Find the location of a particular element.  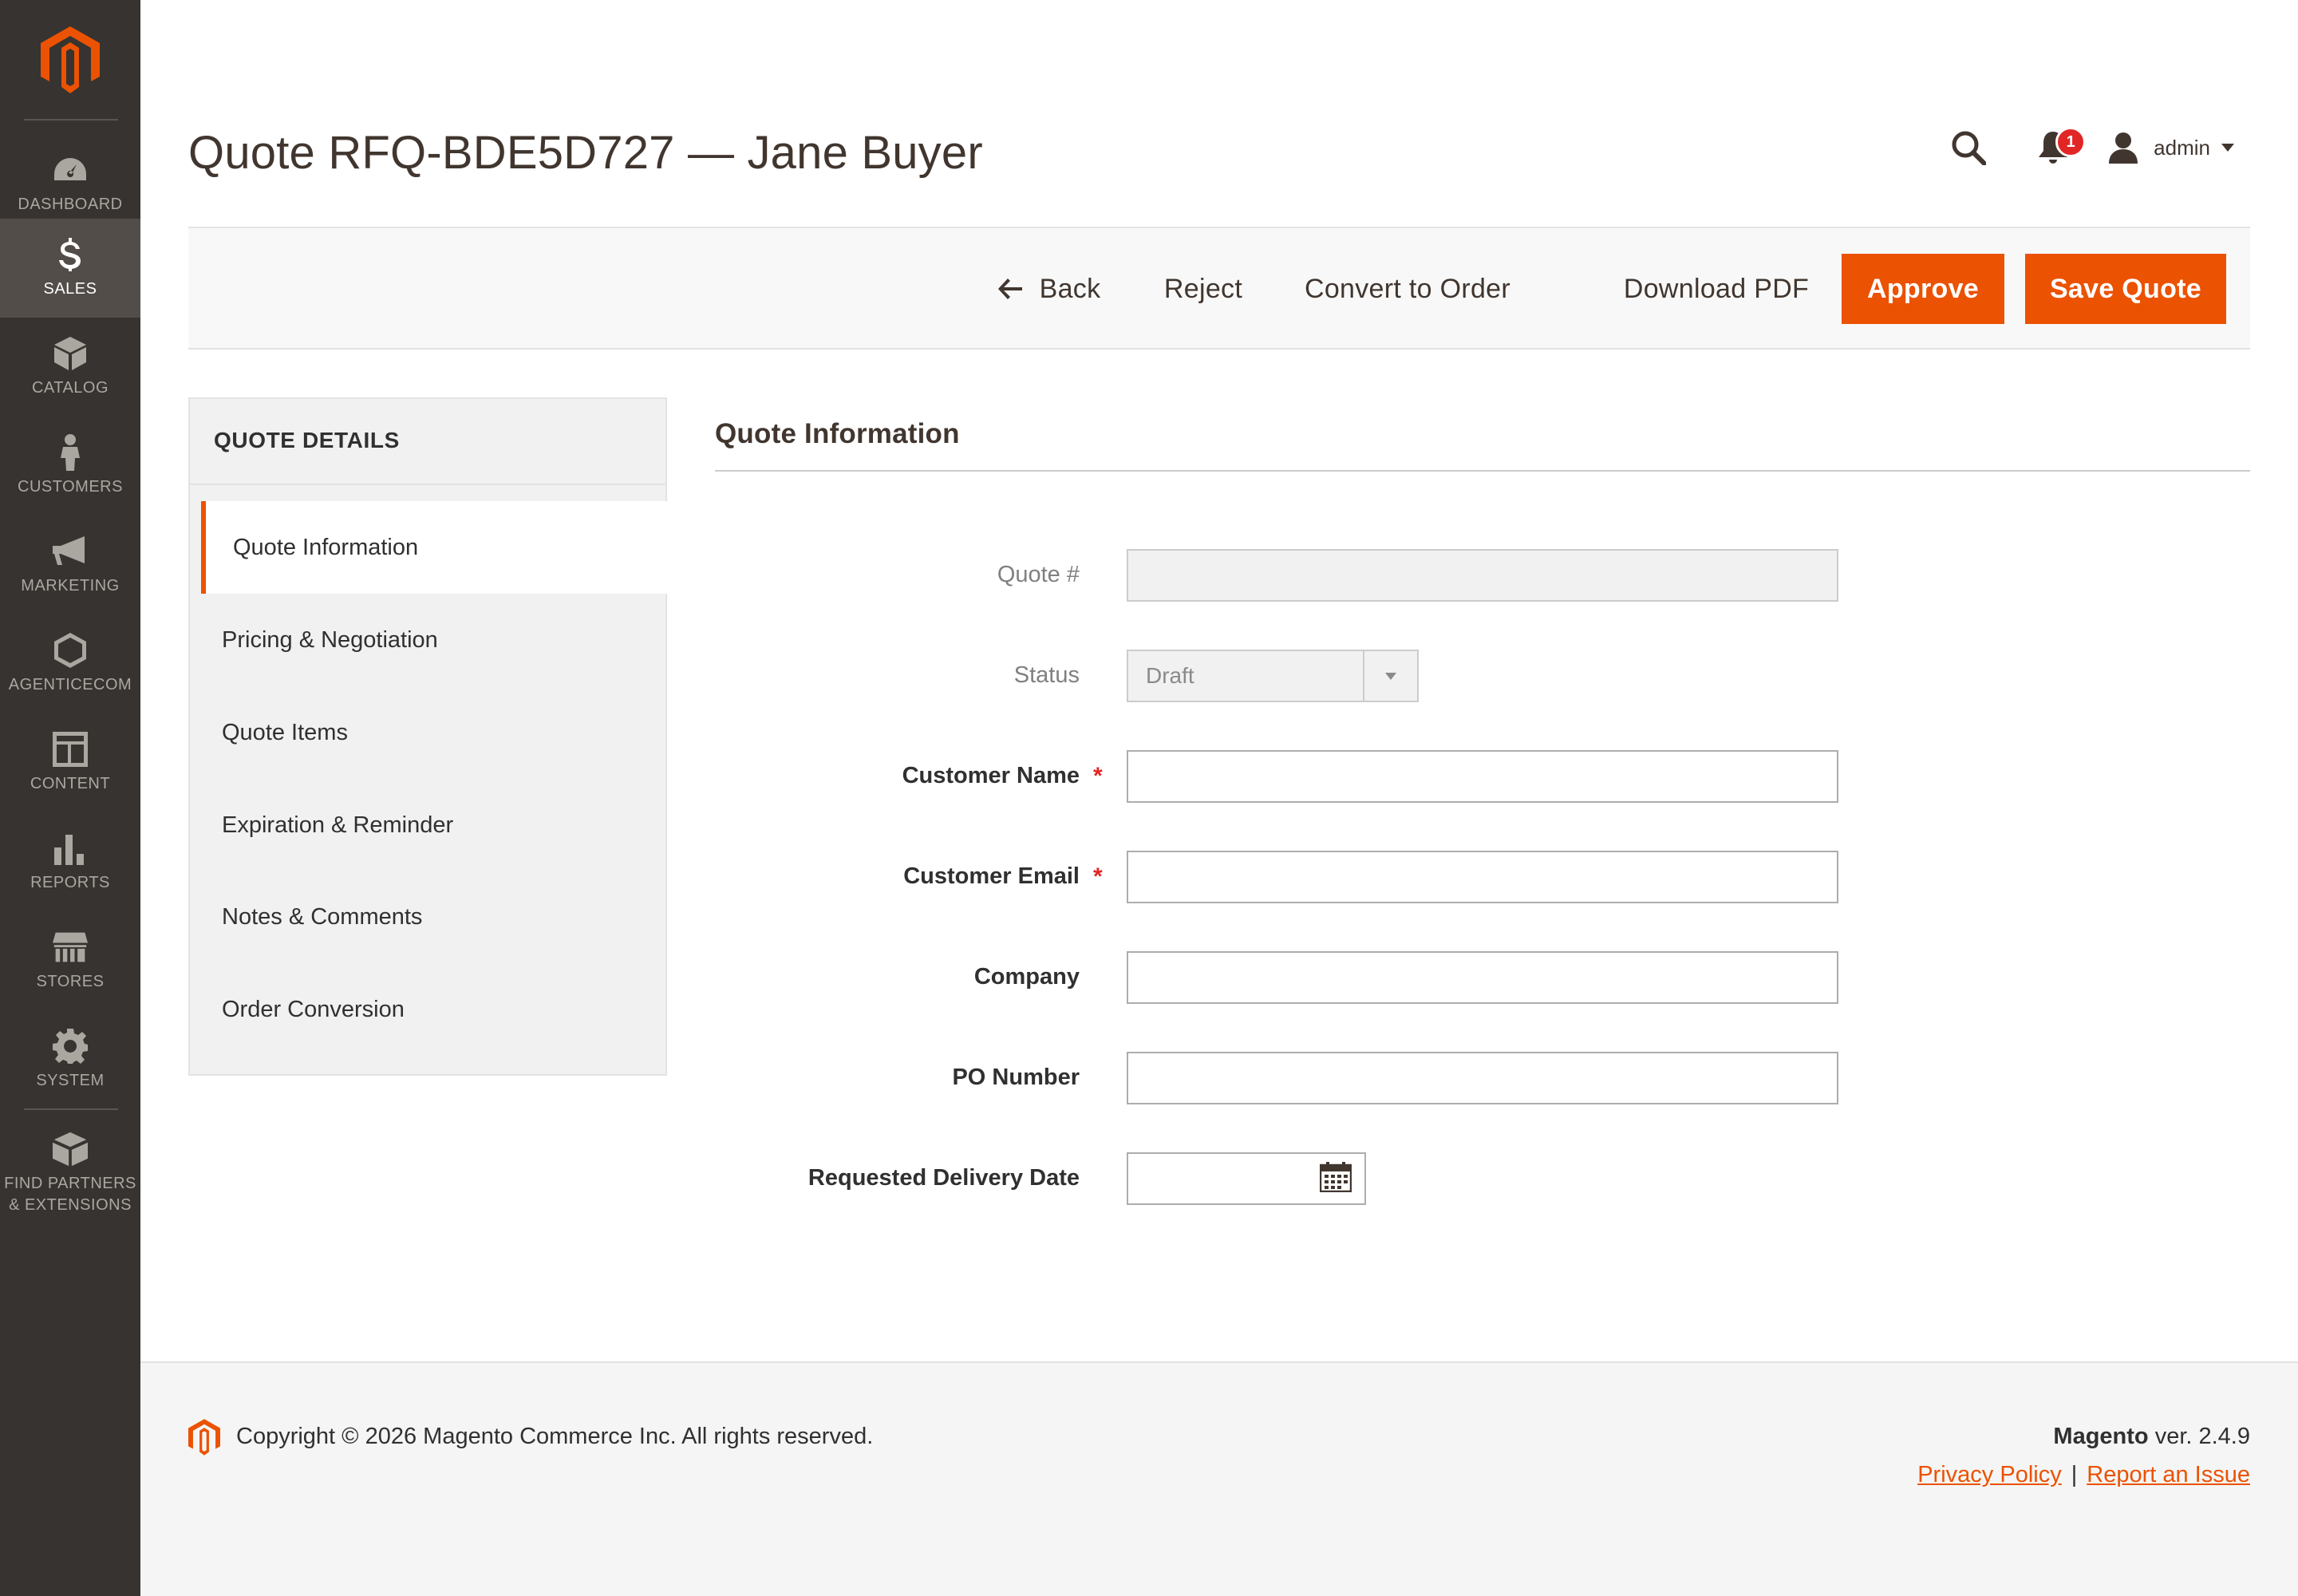

section-title: Quote Information is located at coordinates (838, 434).